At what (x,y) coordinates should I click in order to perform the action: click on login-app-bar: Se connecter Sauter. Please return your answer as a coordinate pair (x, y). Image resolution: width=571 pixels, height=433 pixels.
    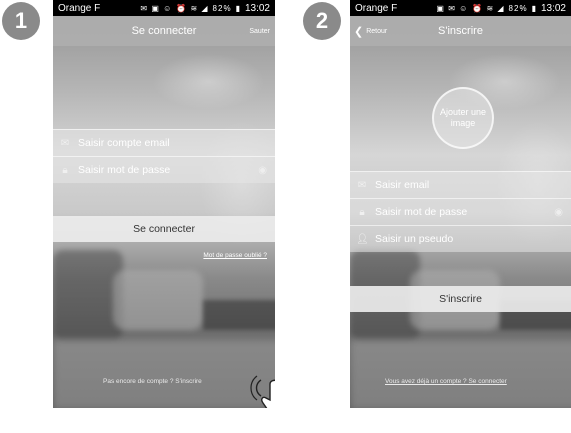
    Looking at the image, I should click on (164, 31).